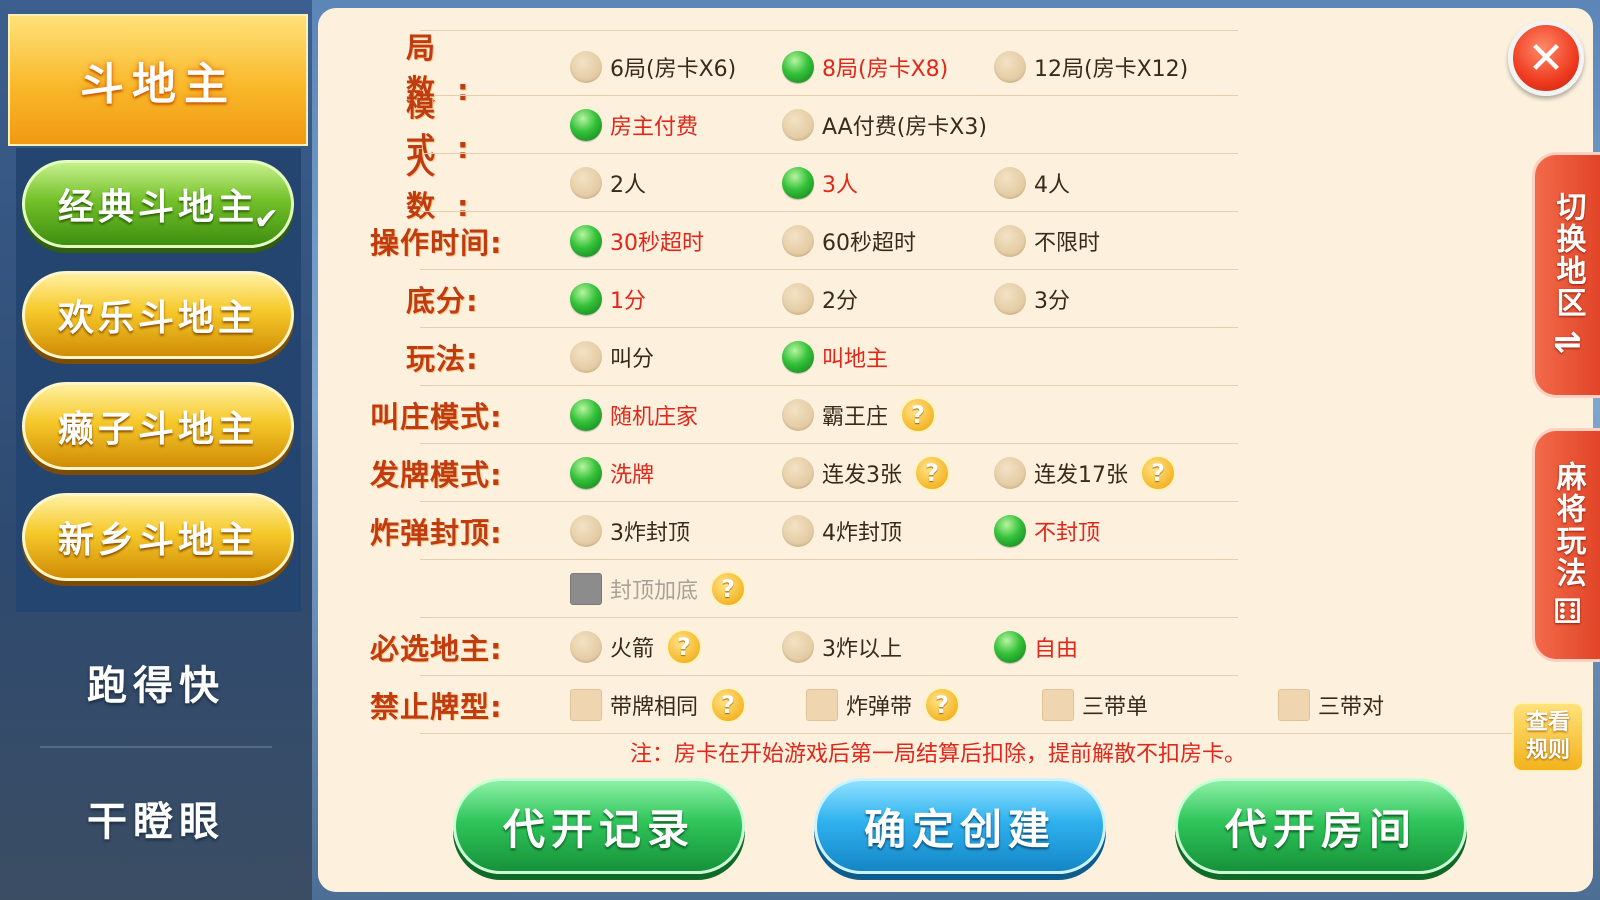 The image size is (1600, 900). Describe the element at coordinates (883, 705) in the screenshot. I see `option-checkbox: 炸弹带?` at that location.